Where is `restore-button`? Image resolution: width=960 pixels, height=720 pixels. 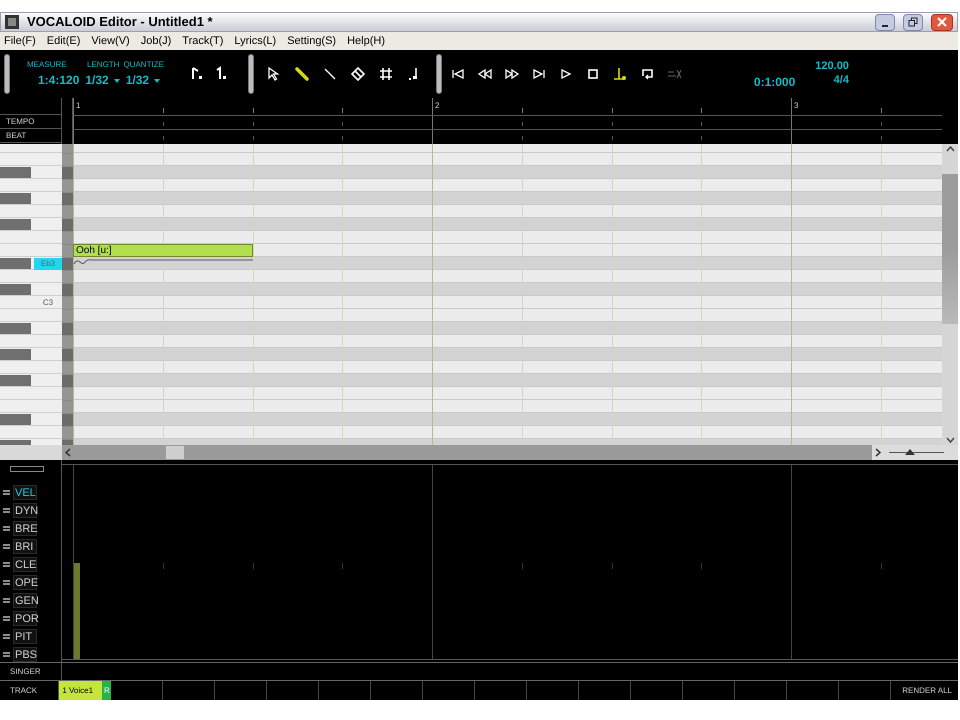 restore-button is located at coordinates (913, 22).